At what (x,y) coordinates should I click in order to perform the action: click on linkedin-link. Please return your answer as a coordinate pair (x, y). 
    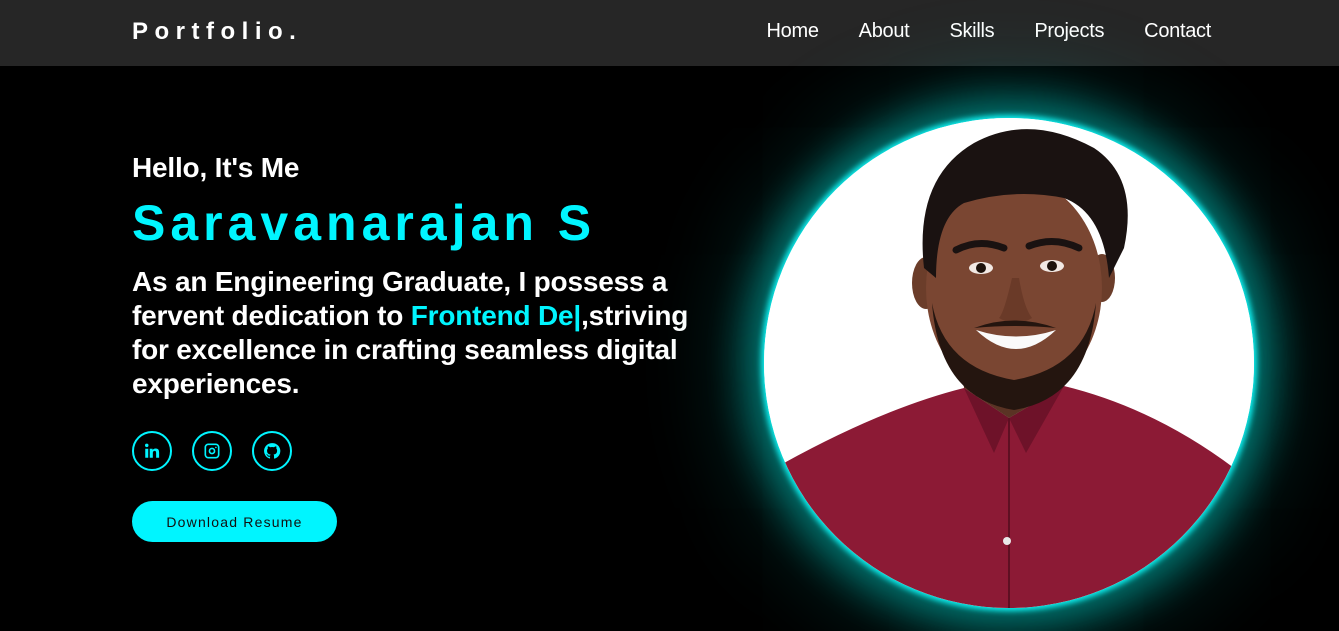
    Looking at the image, I should click on (152, 451).